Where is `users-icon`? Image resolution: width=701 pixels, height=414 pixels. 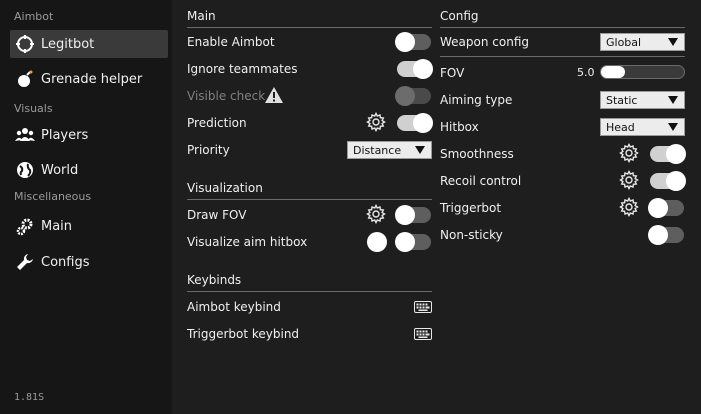
users-icon is located at coordinates (25, 135).